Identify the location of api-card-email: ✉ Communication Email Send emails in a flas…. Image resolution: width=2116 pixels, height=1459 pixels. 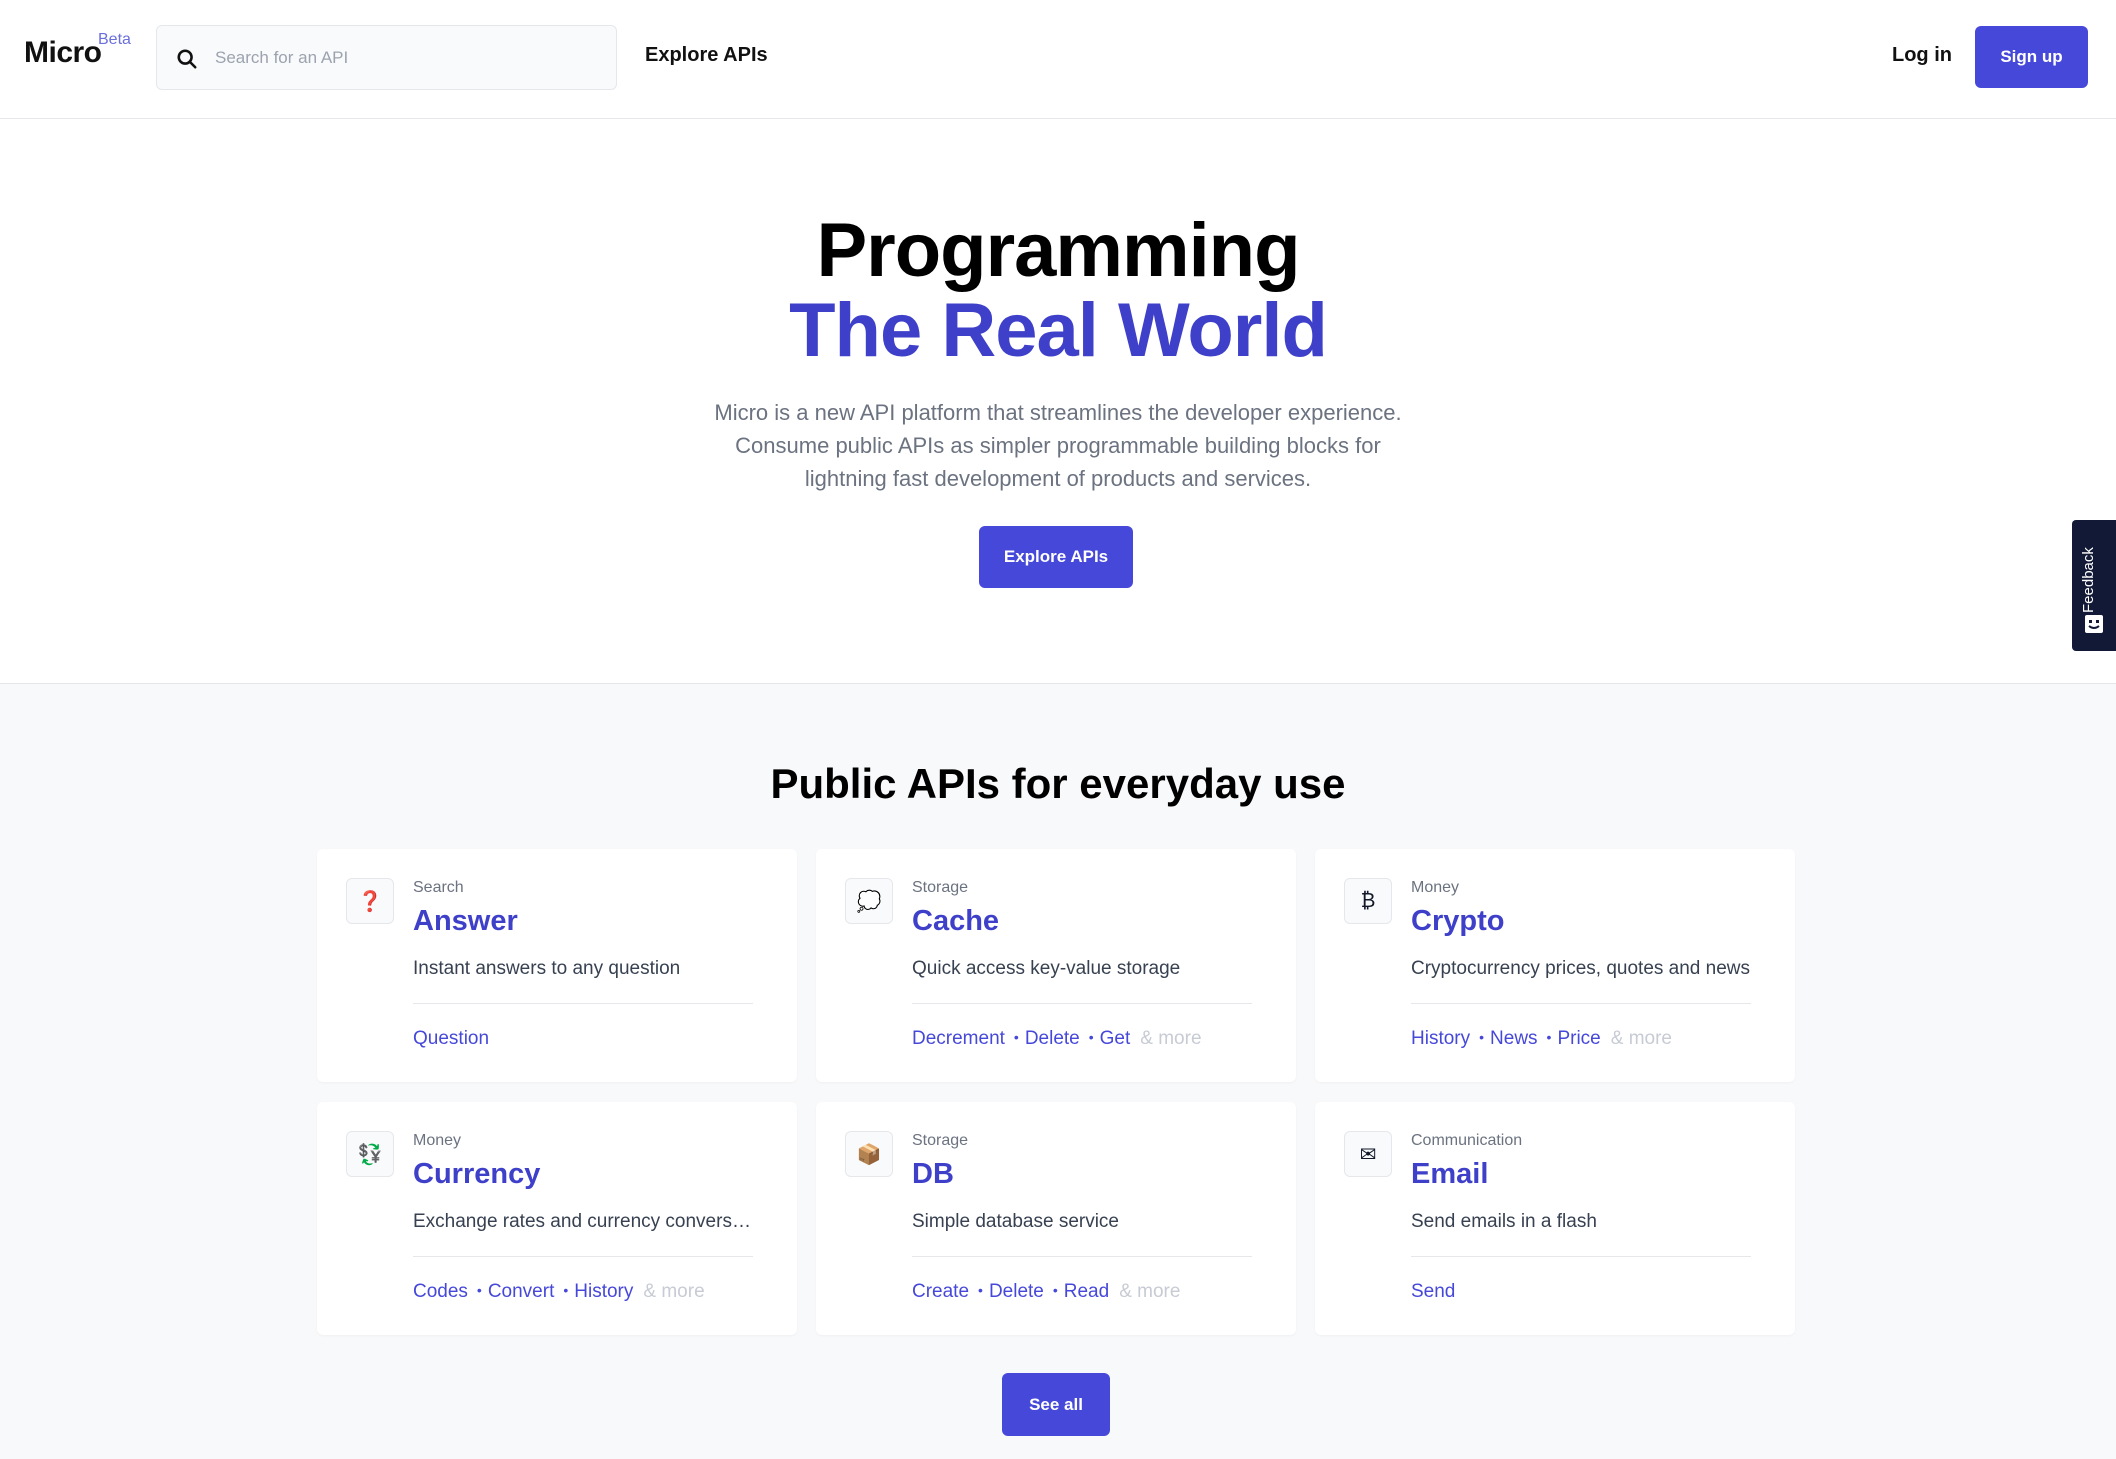
(1555, 1218).